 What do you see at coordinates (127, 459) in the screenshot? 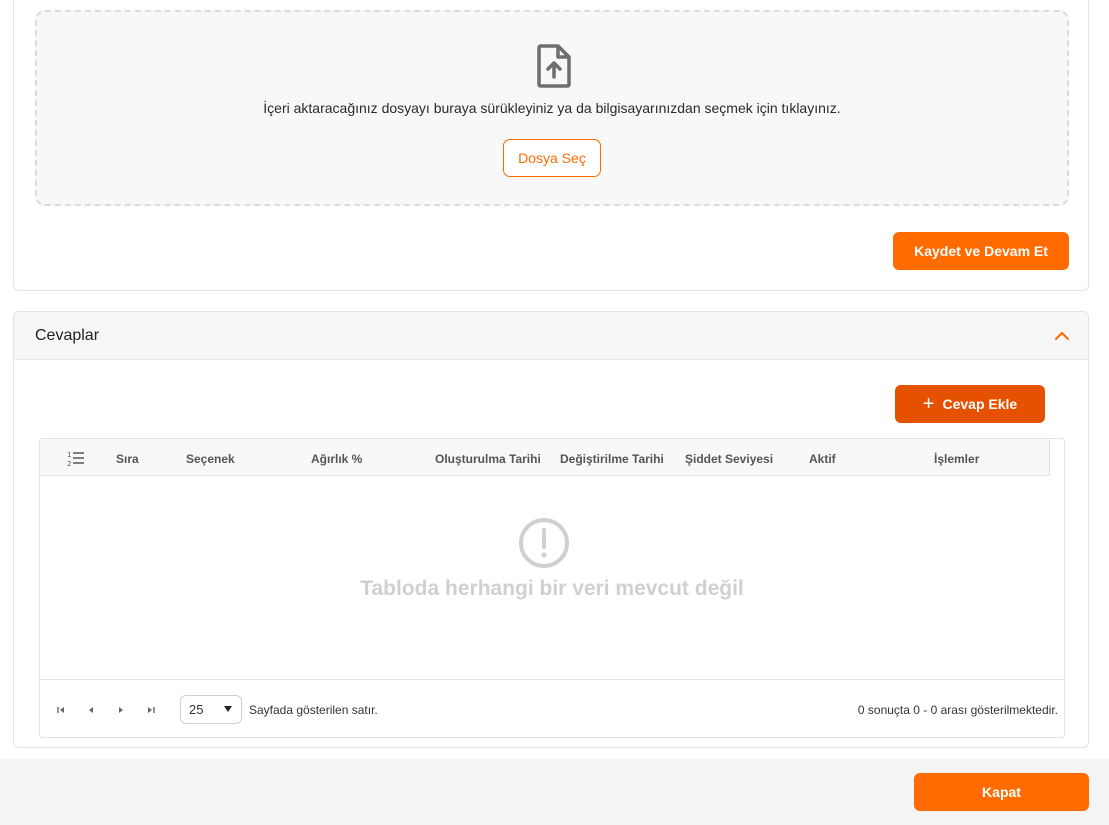
I see `column-header-order: Sıra` at bounding box center [127, 459].